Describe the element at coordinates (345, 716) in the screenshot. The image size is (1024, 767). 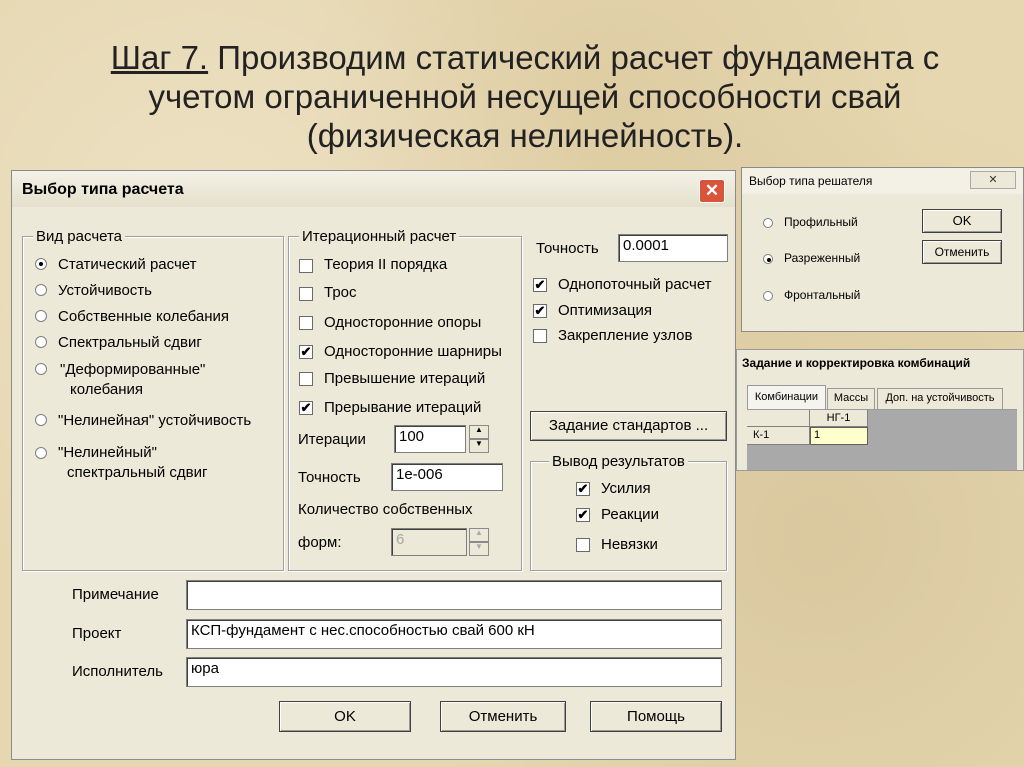
I see `ok-button: OK` at that location.